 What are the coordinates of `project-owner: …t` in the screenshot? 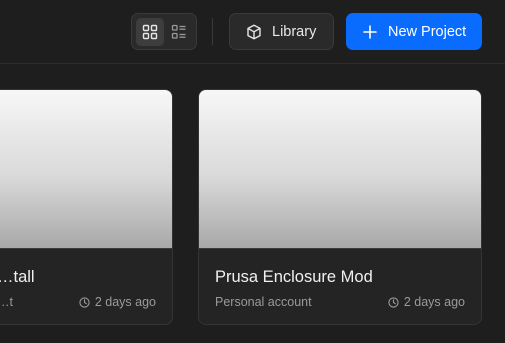 It's located at (6, 302).